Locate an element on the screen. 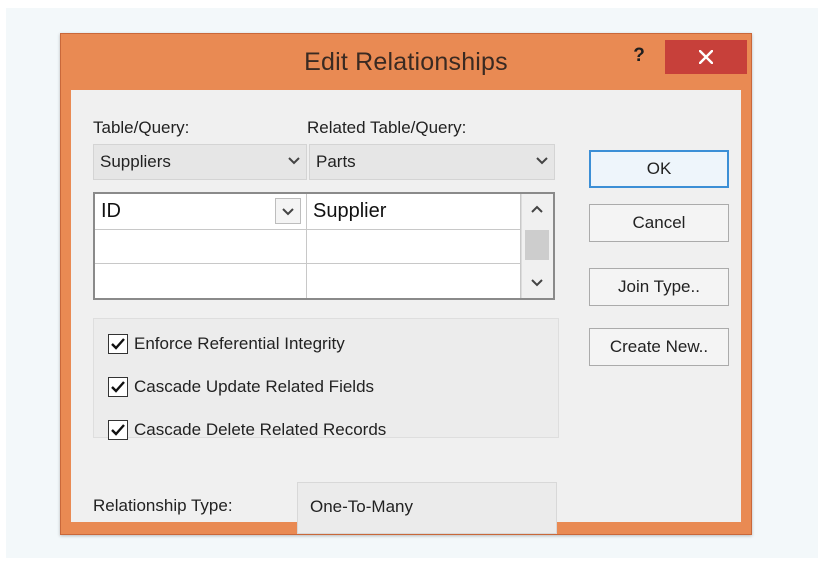 The width and height of the screenshot is (823, 564). related-table-query-value: Parts is located at coordinates (336, 161).